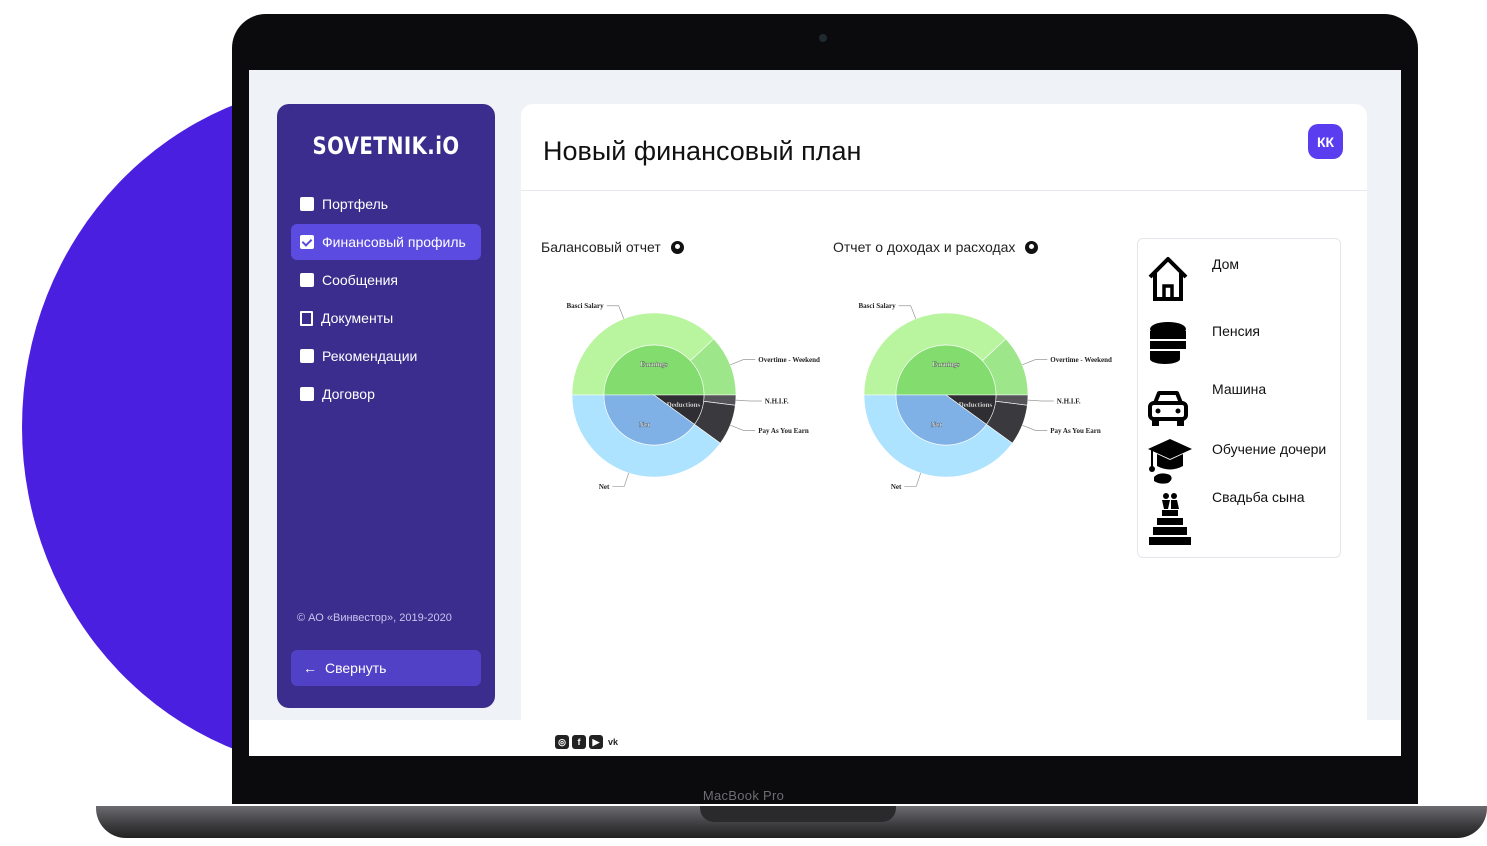 The width and height of the screenshot is (1487, 846). What do you see at coordinates (1168, 408) in the screenshot?
I see `car-icon` at bounding box center [1168, 408].